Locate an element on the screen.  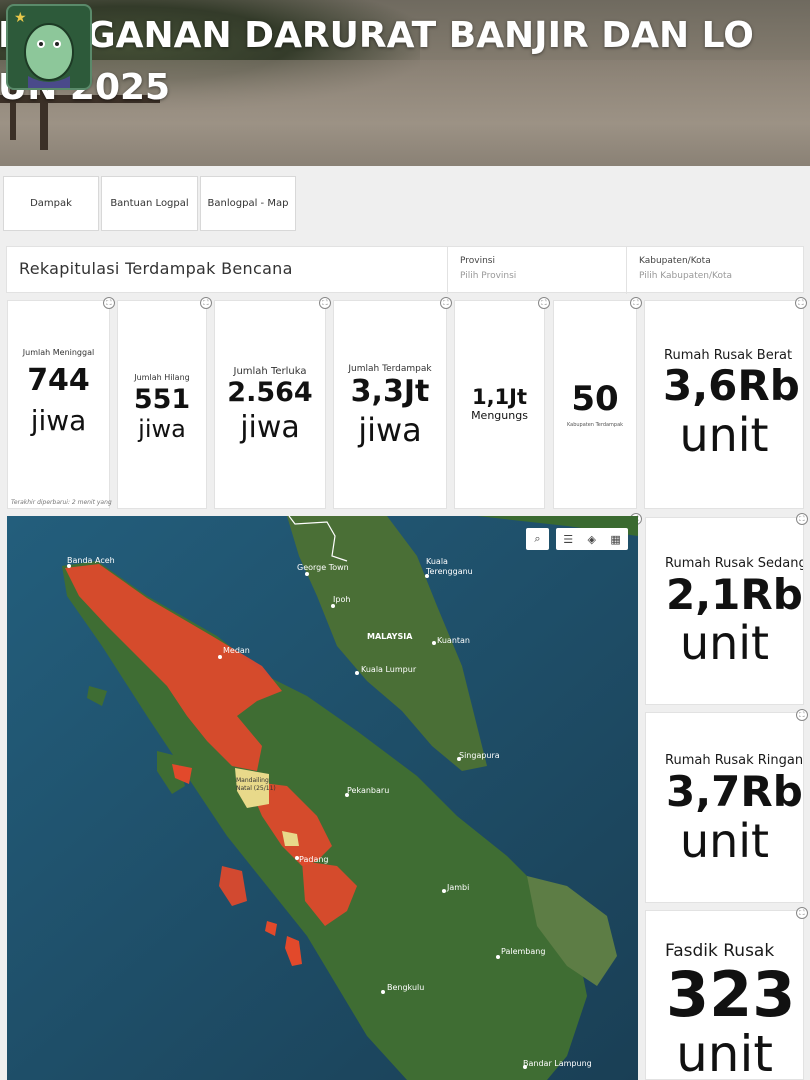
stat-card-rusak-ringan: Rumah Rusak Ringan 3,7Rb unit is located at coordinates (724, 807).